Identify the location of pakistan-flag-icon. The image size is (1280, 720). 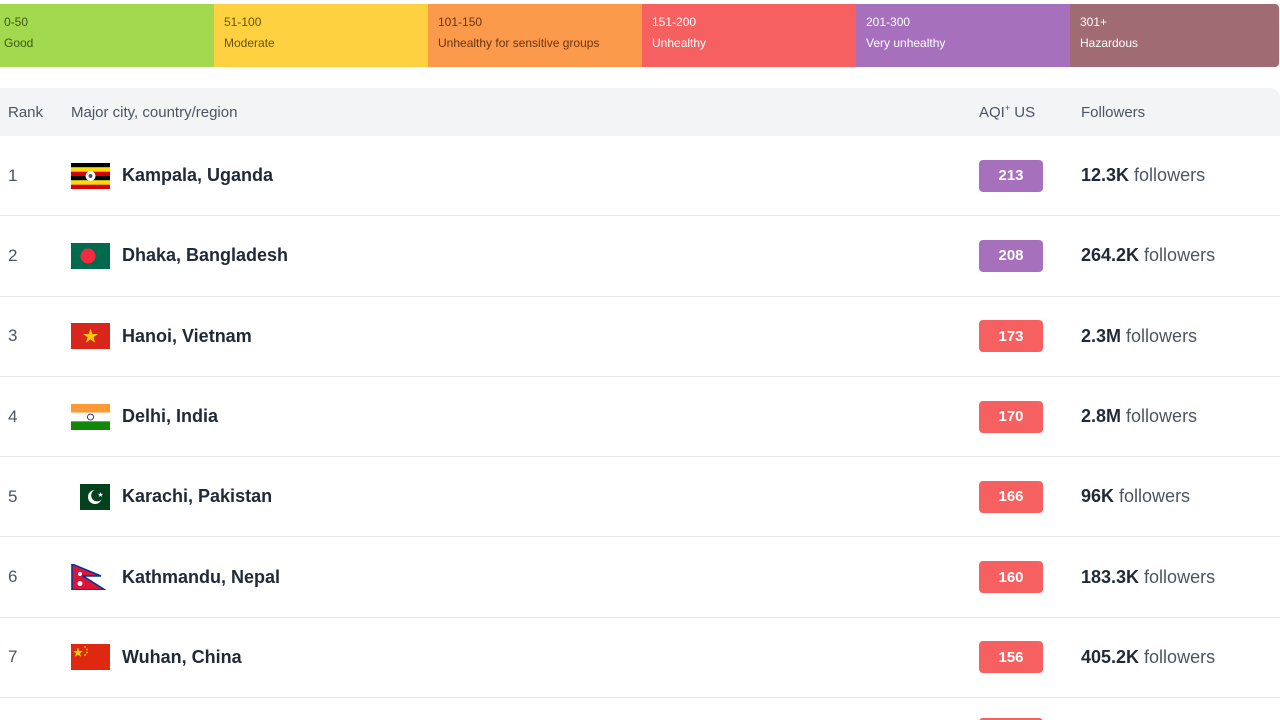
(90, 496).